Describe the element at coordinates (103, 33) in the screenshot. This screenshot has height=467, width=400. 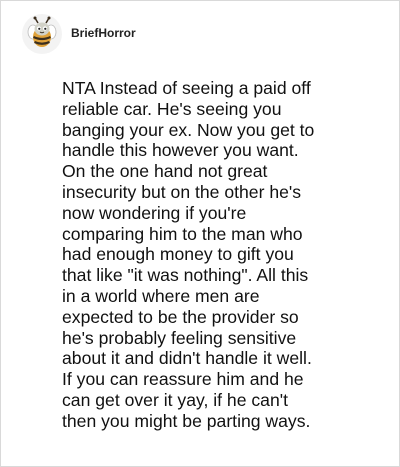
I see `comment-author: BriefHorror` at that location.